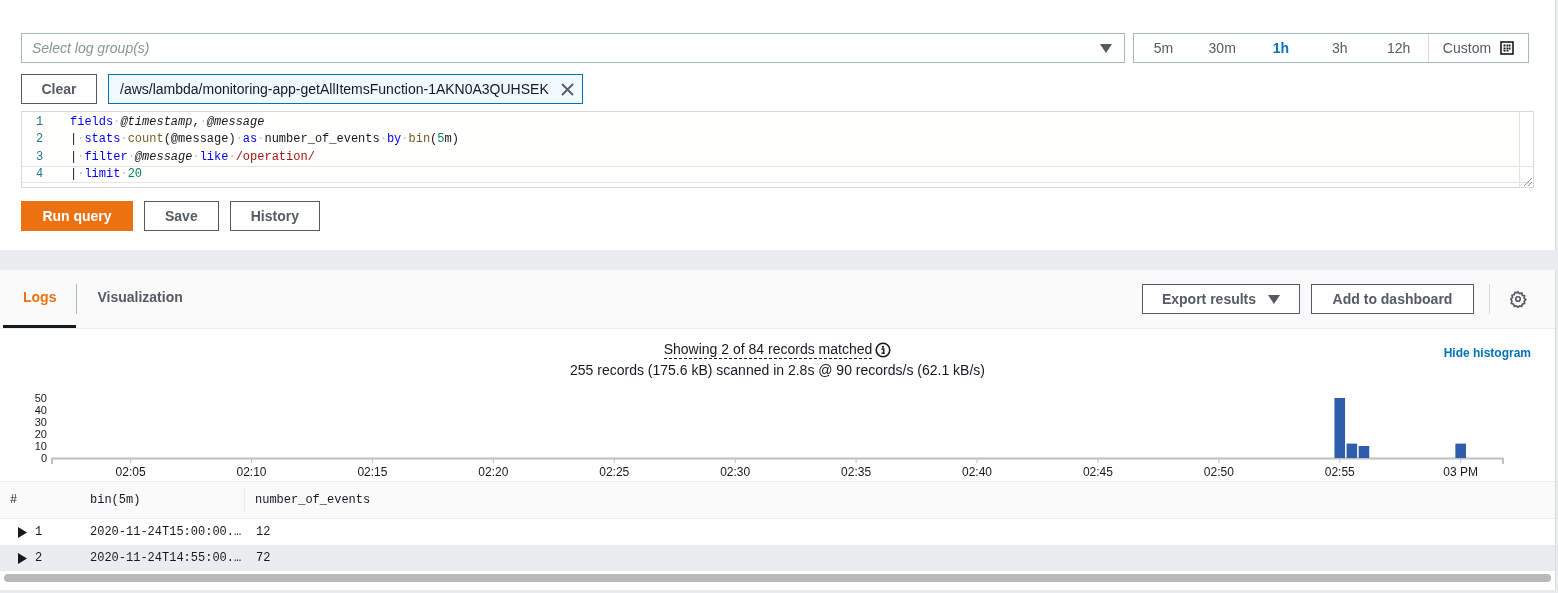 The image size is (1558, 593). What do you see at coordinates (1392, 299) in the screenshot?
I see `add-to-dashboard-button: Add to dashboard` at bounding box center [1392, 299].